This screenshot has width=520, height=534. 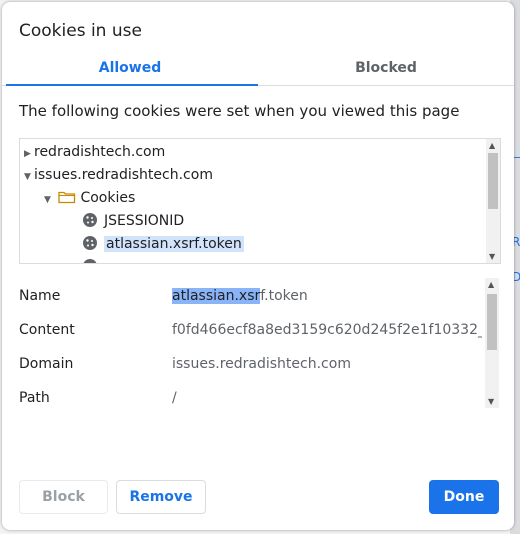 I want to click on detail-row-domain: Domain issues.redradishtech.com, so click(x=249, y=364).